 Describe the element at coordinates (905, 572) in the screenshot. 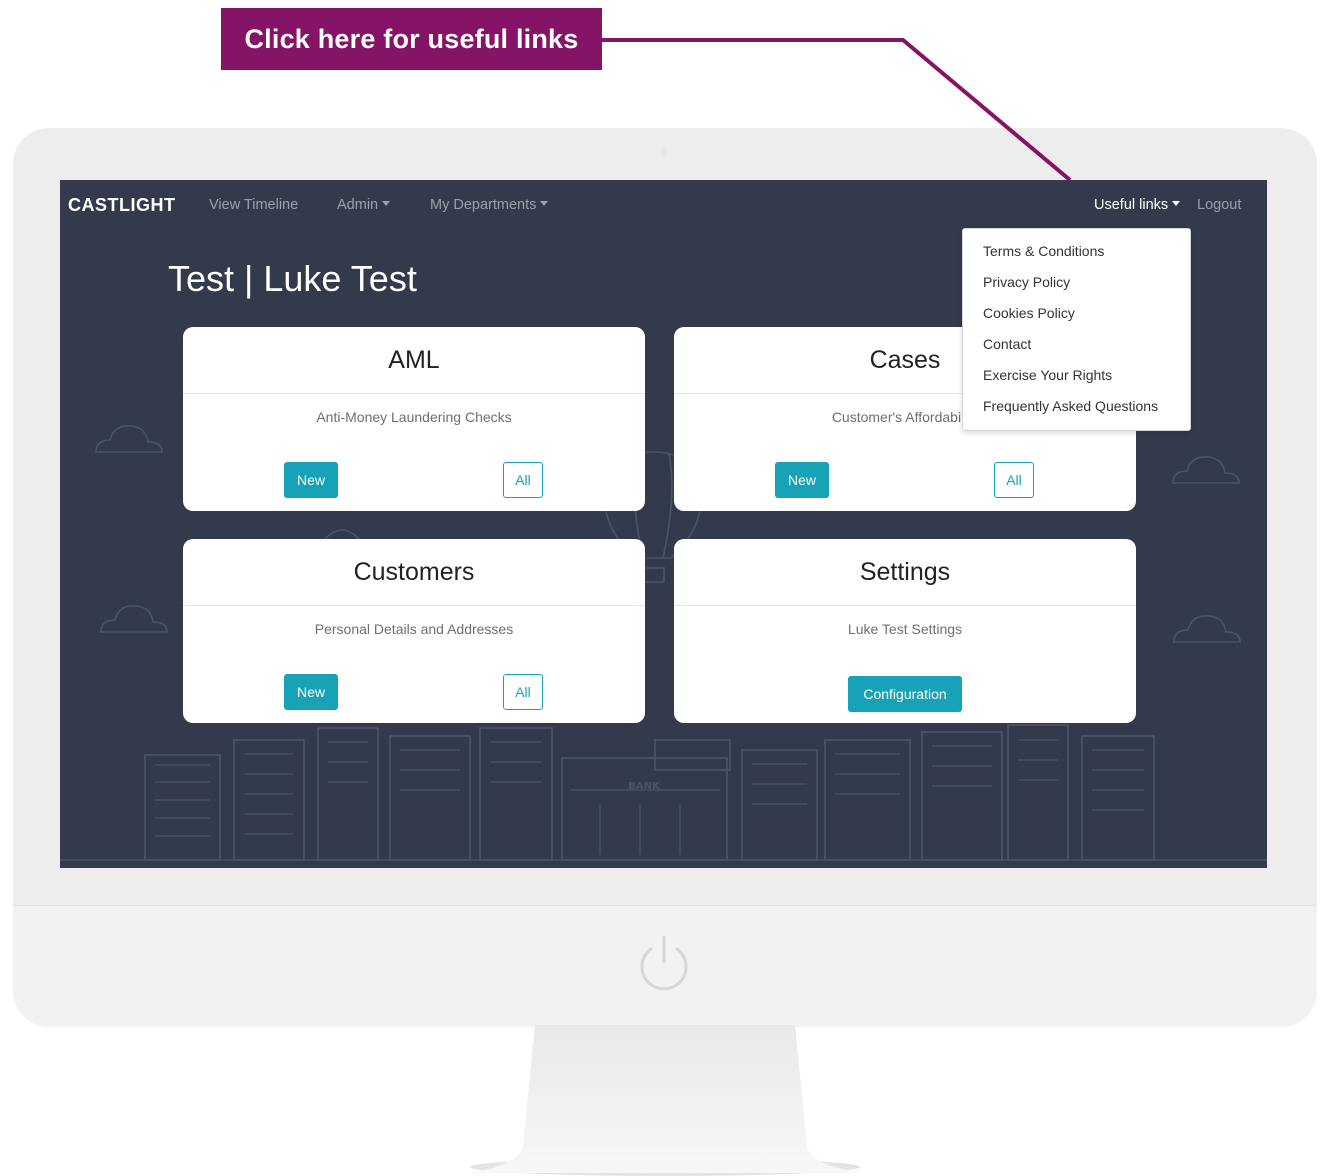

I see `card-title: Settings` at that location.